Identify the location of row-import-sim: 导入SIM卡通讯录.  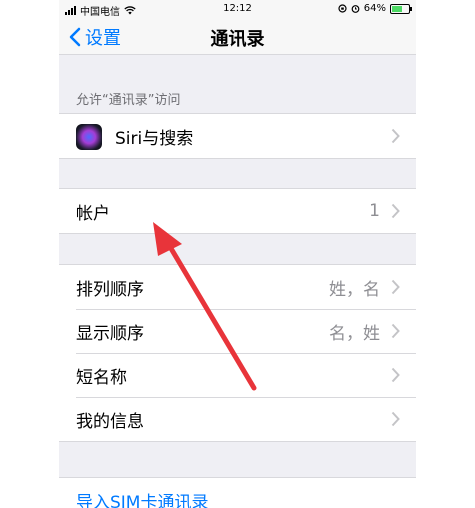
(237, 493).